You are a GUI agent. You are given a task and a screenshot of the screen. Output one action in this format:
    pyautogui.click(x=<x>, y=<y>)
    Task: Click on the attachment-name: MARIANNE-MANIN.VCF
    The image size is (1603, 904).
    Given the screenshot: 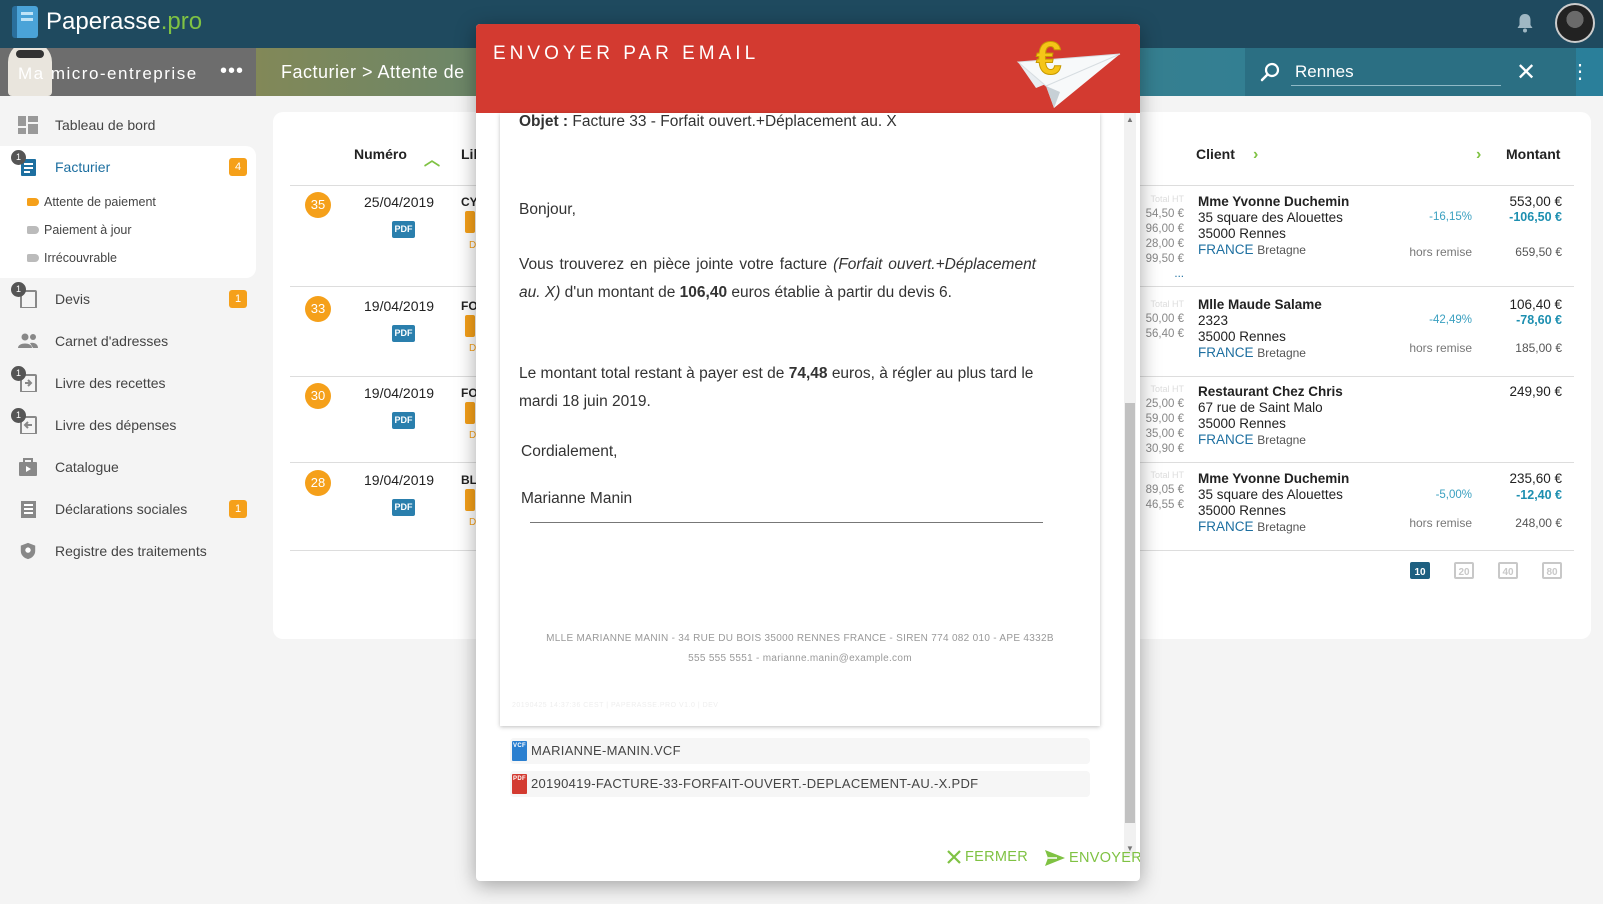 What is the action you would take?
    pyautogui.click(x=606, y=750)
    